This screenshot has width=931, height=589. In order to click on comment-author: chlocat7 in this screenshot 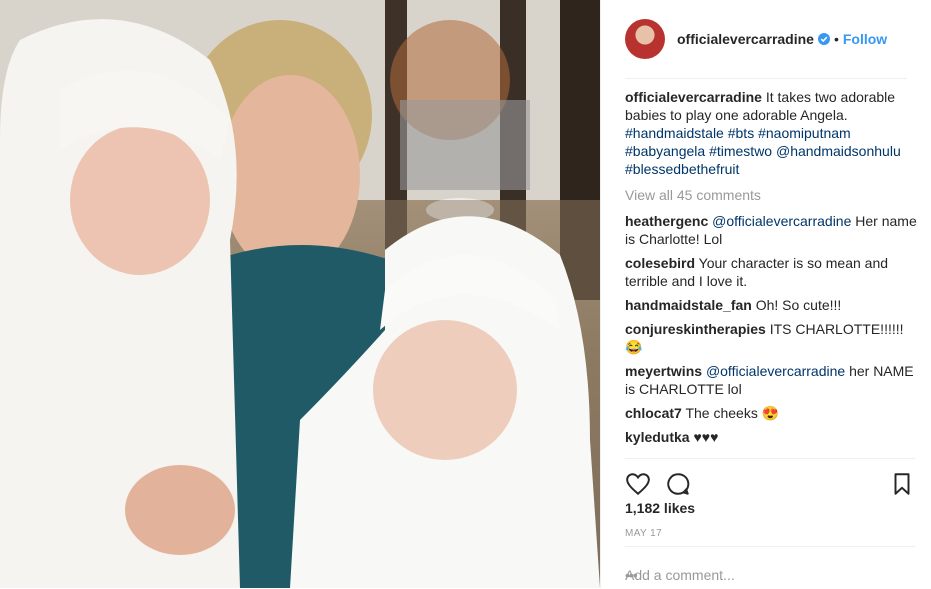, I will do `click(653, 413)`.